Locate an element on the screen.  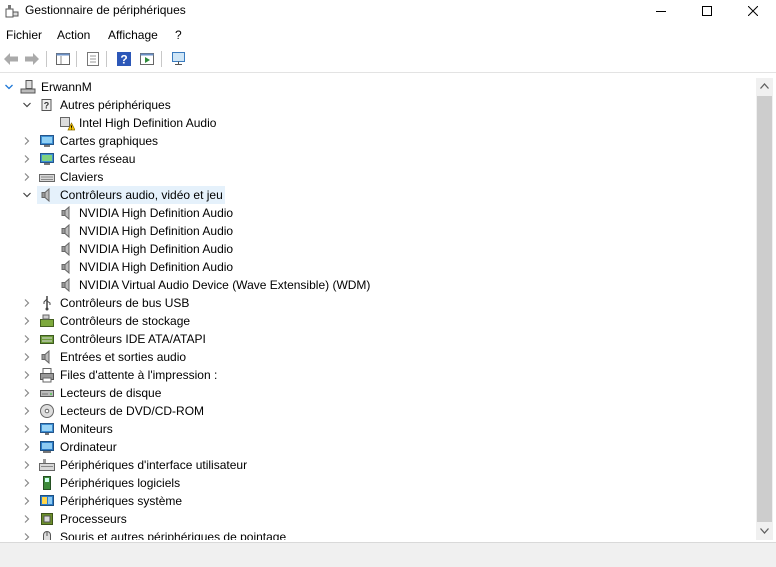
category-claviers: Claviers is located at coordinates (81, 177).